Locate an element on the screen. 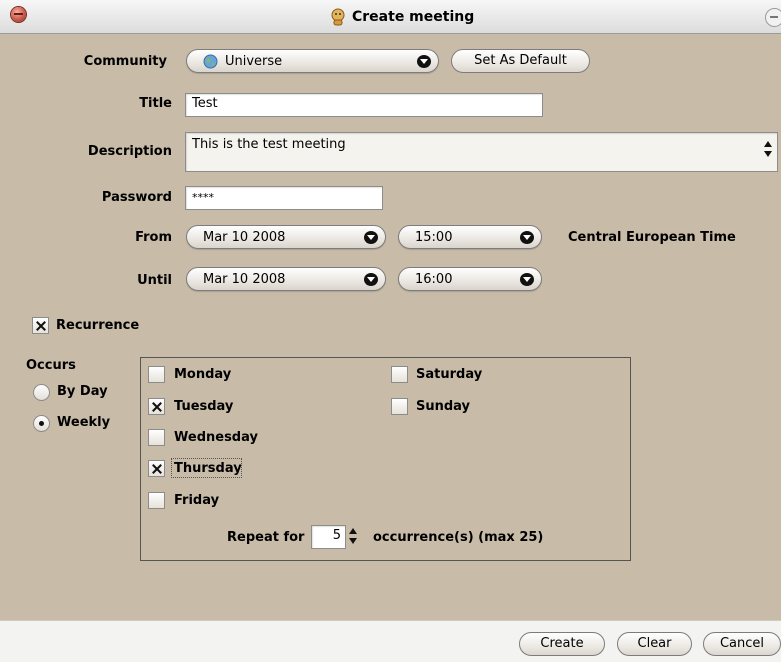 The height and width of the screenshot is (662, 781). recurrence-checkbox is located at coordinates (40, 325).